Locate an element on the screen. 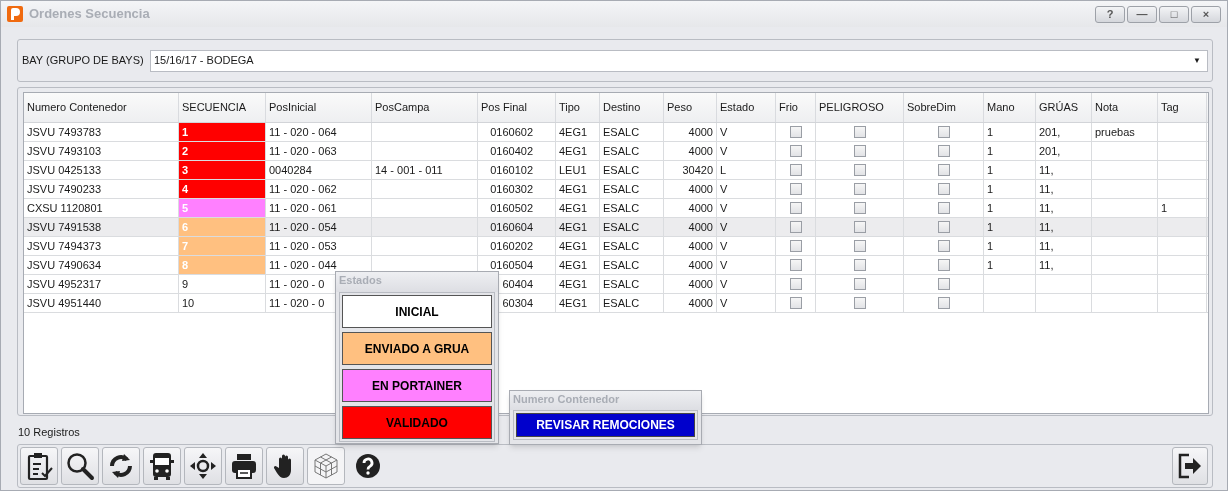 The height and width of the screenshot is (491, 1228). sequence-cell: 9 is located at coordinates (222, 284).